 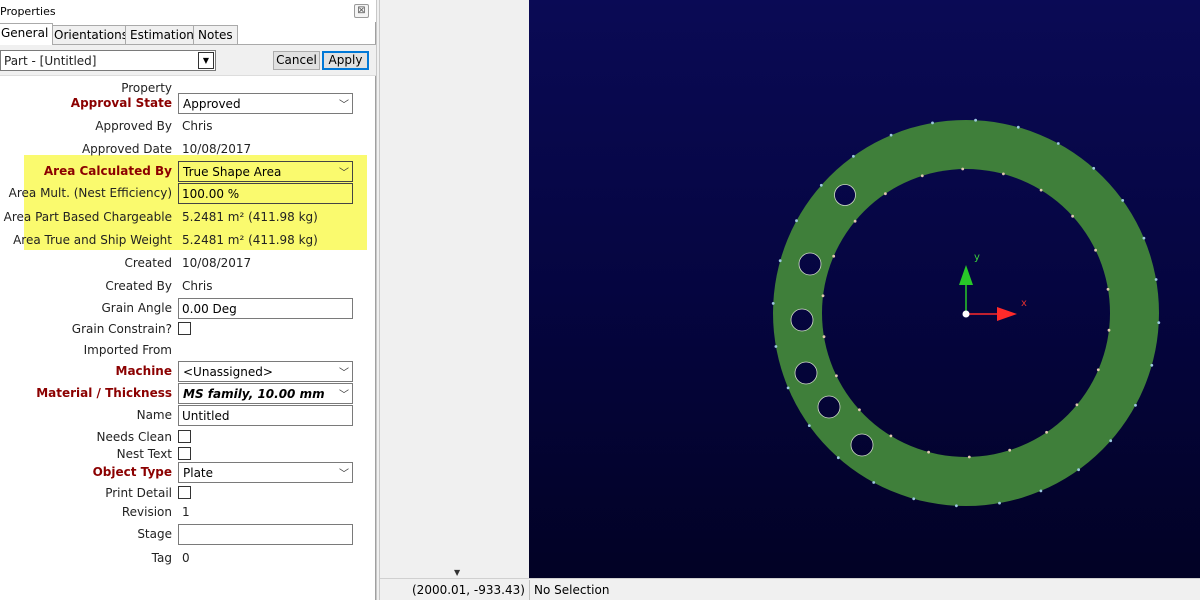 I want to click on y-axis-label: y, so click(x=977, y=257).